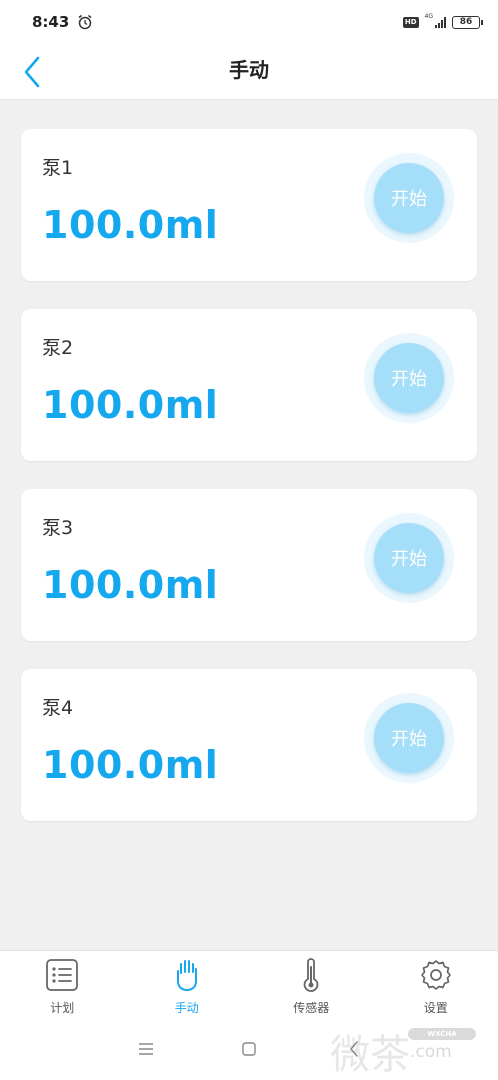 The width and height of the screenshot is (498, 1080). I want to click on tab-label: 传感器, so click(311, 1008).